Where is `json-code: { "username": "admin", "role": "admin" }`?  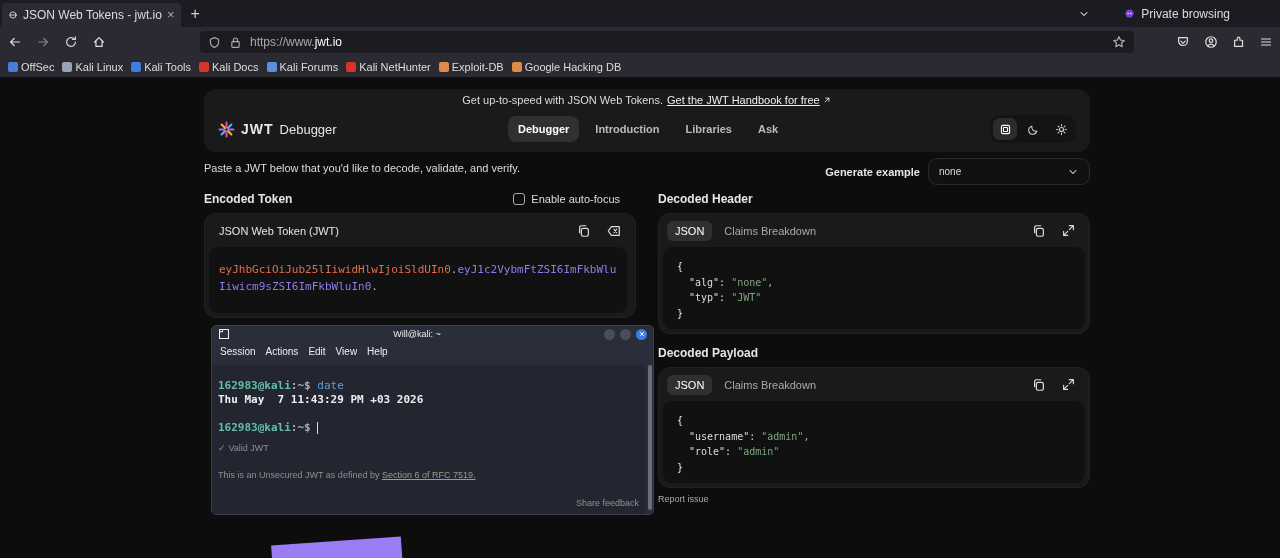 json-code: { "username": "admin", "role": "admin" } is located at coordinates (874, 442).